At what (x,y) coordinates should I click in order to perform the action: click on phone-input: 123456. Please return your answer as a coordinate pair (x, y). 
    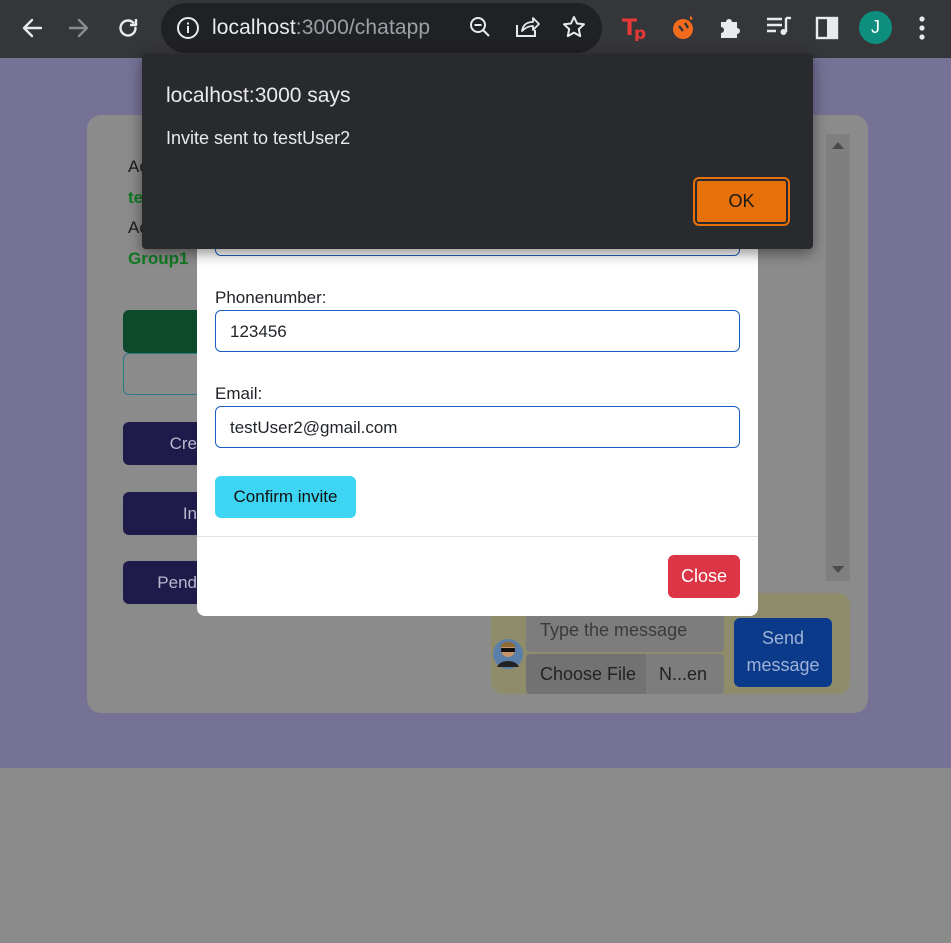
    Looking at the image, I should click on (477, 331).